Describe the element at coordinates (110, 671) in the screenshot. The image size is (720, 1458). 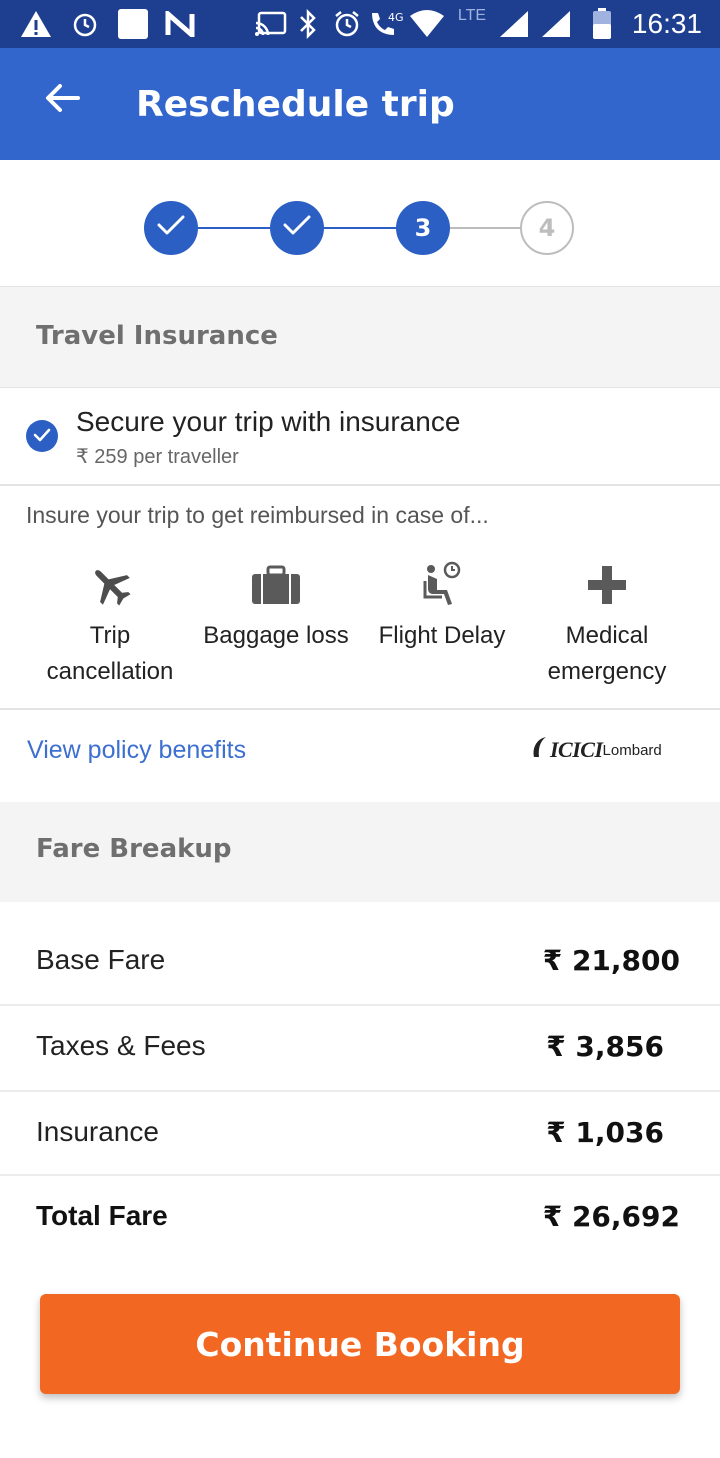
I see `benefit-label: cancellation` at that location.